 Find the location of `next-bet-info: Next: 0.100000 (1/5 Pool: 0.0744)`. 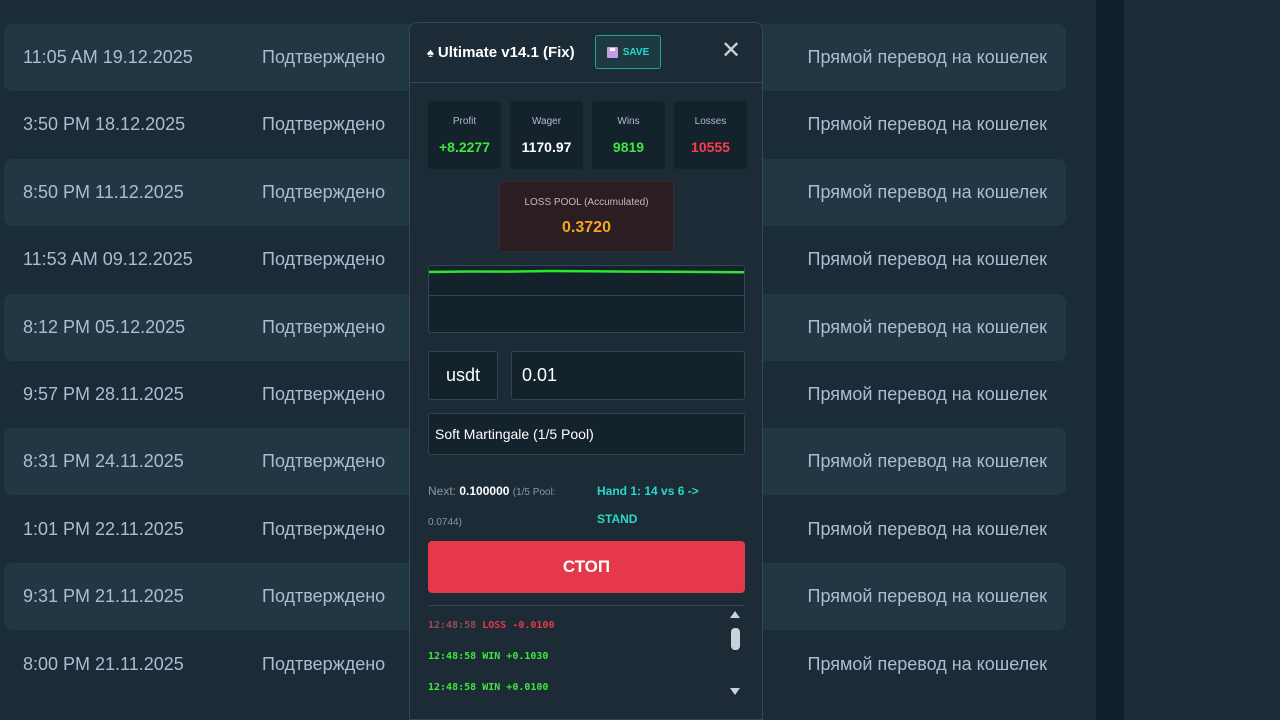

next-bet-info: Next: 0.100000 (1/5 Pool: 0.0744) is located at coordinates (503, 507).